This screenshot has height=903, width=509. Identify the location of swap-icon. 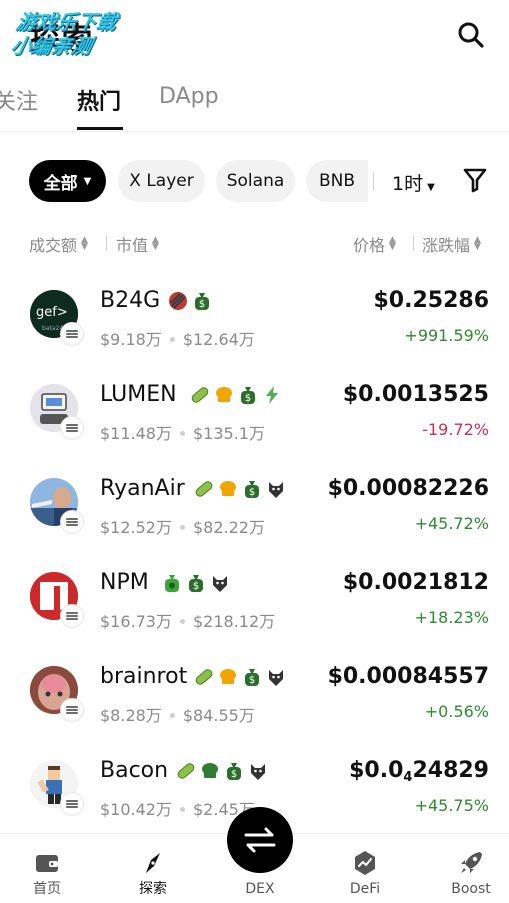
(260, 840).